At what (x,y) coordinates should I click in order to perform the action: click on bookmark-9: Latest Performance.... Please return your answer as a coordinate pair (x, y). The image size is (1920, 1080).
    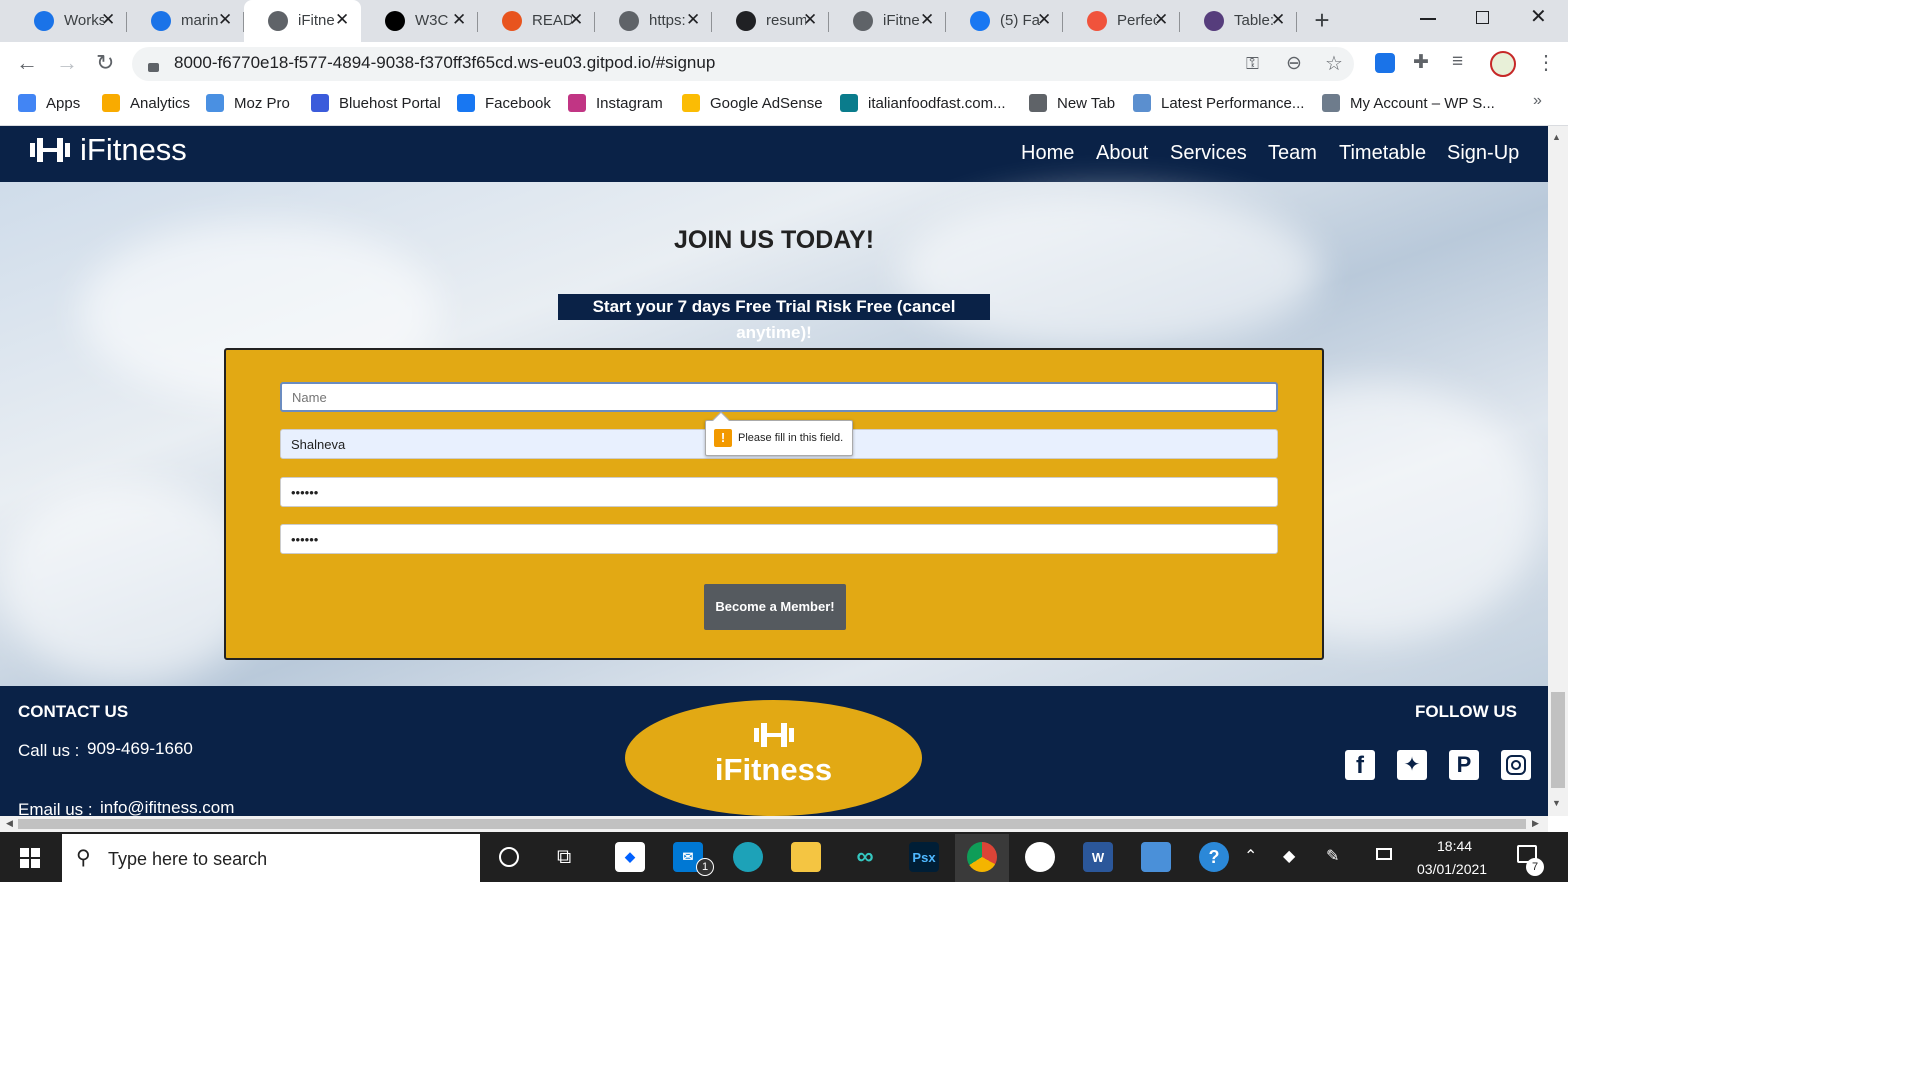
    Looking at the image, I should click on (1218, 103).